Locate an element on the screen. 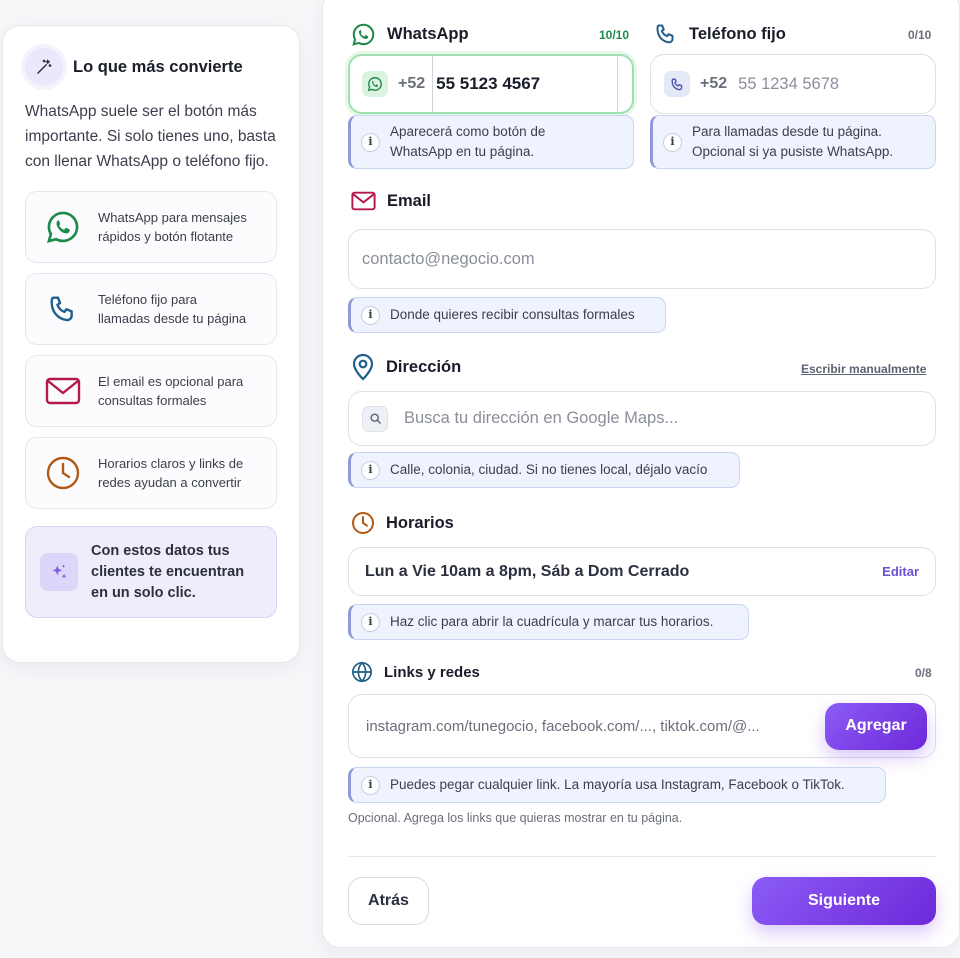 Image resolution: width=960 pixels, height=958 pixels. back-button: Atrás is located at coordinates (388, 901).